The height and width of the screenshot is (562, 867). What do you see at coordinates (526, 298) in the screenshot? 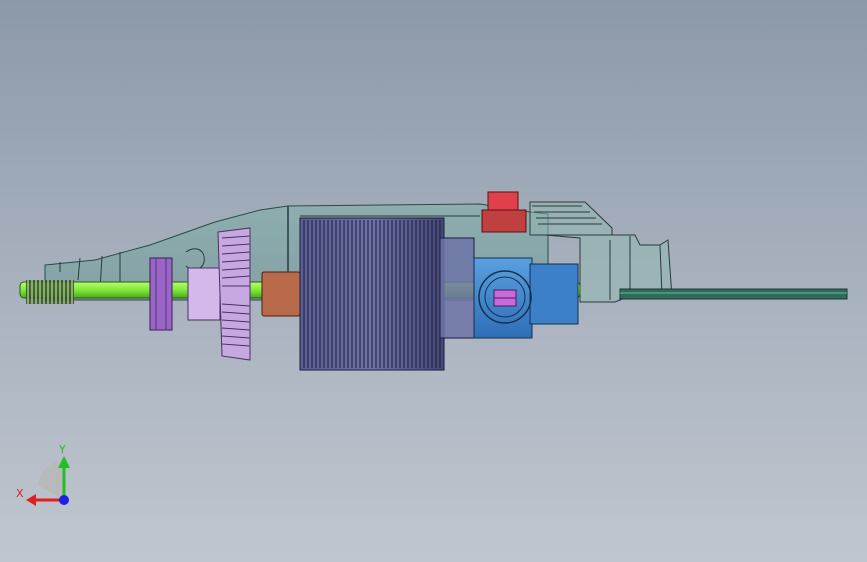
I see `rear-bearing` at bounding box center [526, 298].